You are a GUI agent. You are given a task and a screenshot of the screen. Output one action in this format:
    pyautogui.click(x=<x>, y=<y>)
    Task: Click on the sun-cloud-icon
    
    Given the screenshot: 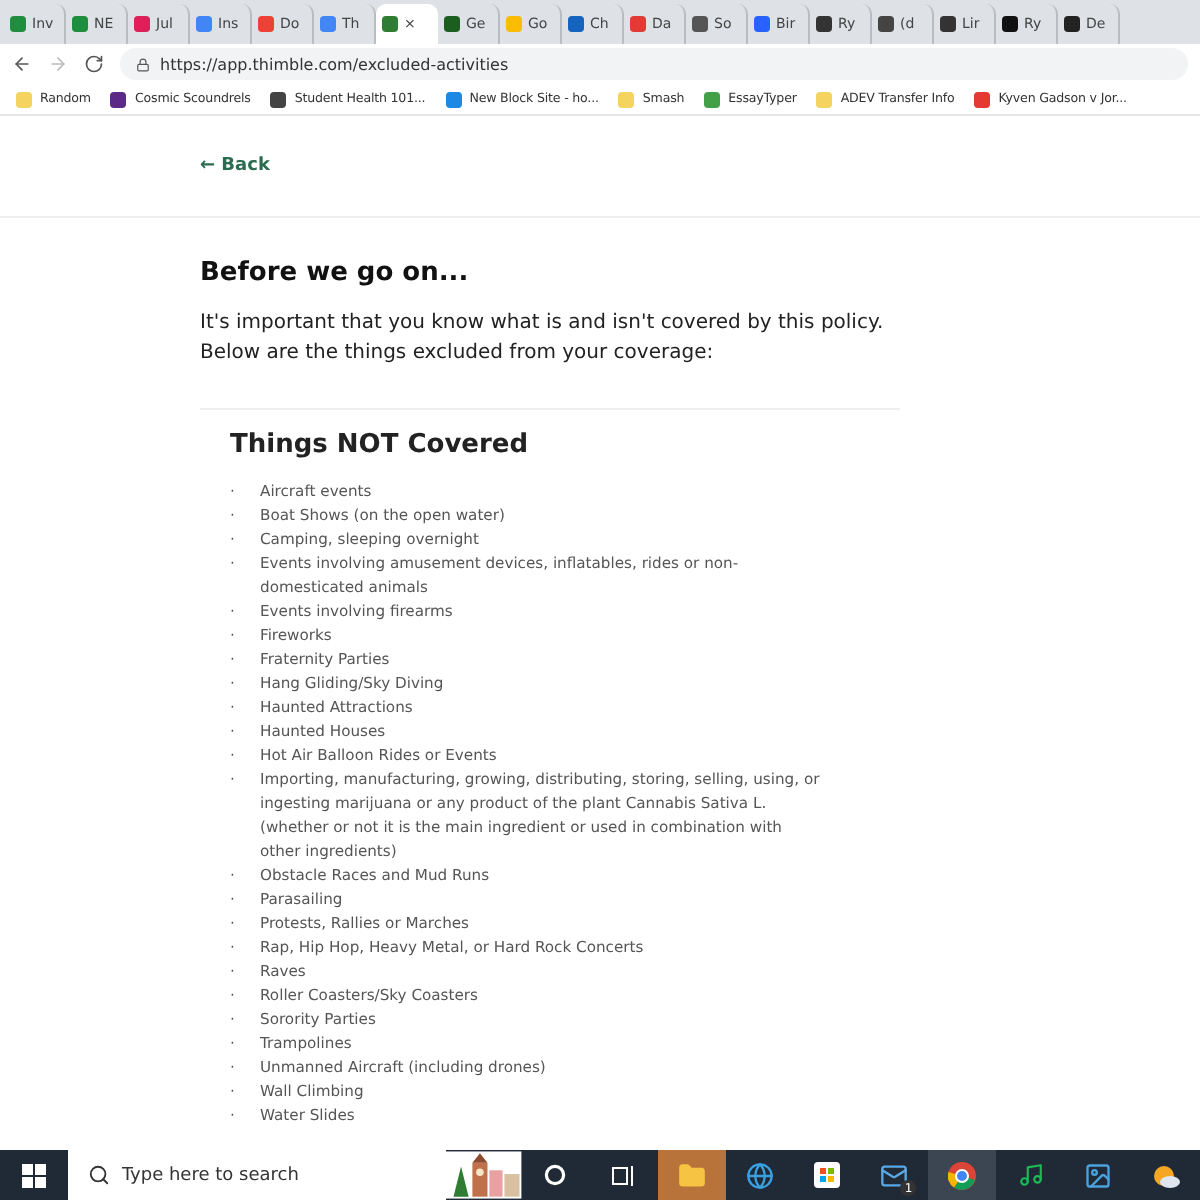 What is the action you would take?
    pyautogui.click(x=1166, y=1175)
    